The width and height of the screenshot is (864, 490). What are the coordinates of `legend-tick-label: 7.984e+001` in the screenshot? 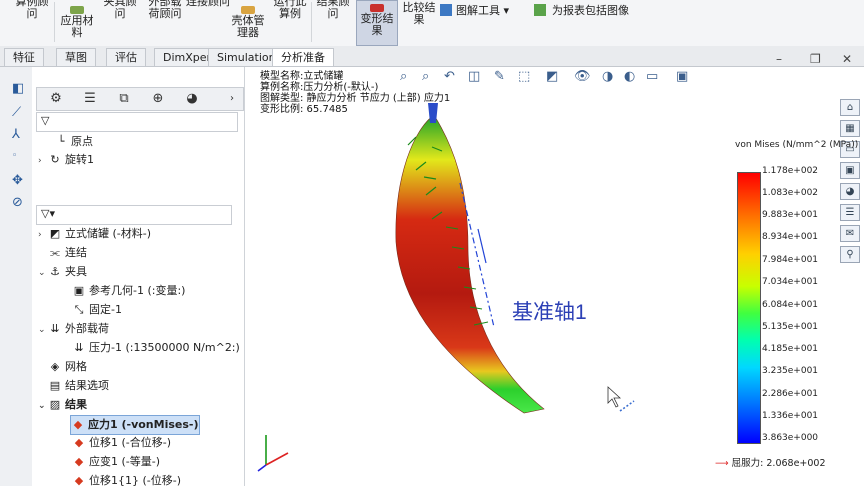 It's located at (790, 260).